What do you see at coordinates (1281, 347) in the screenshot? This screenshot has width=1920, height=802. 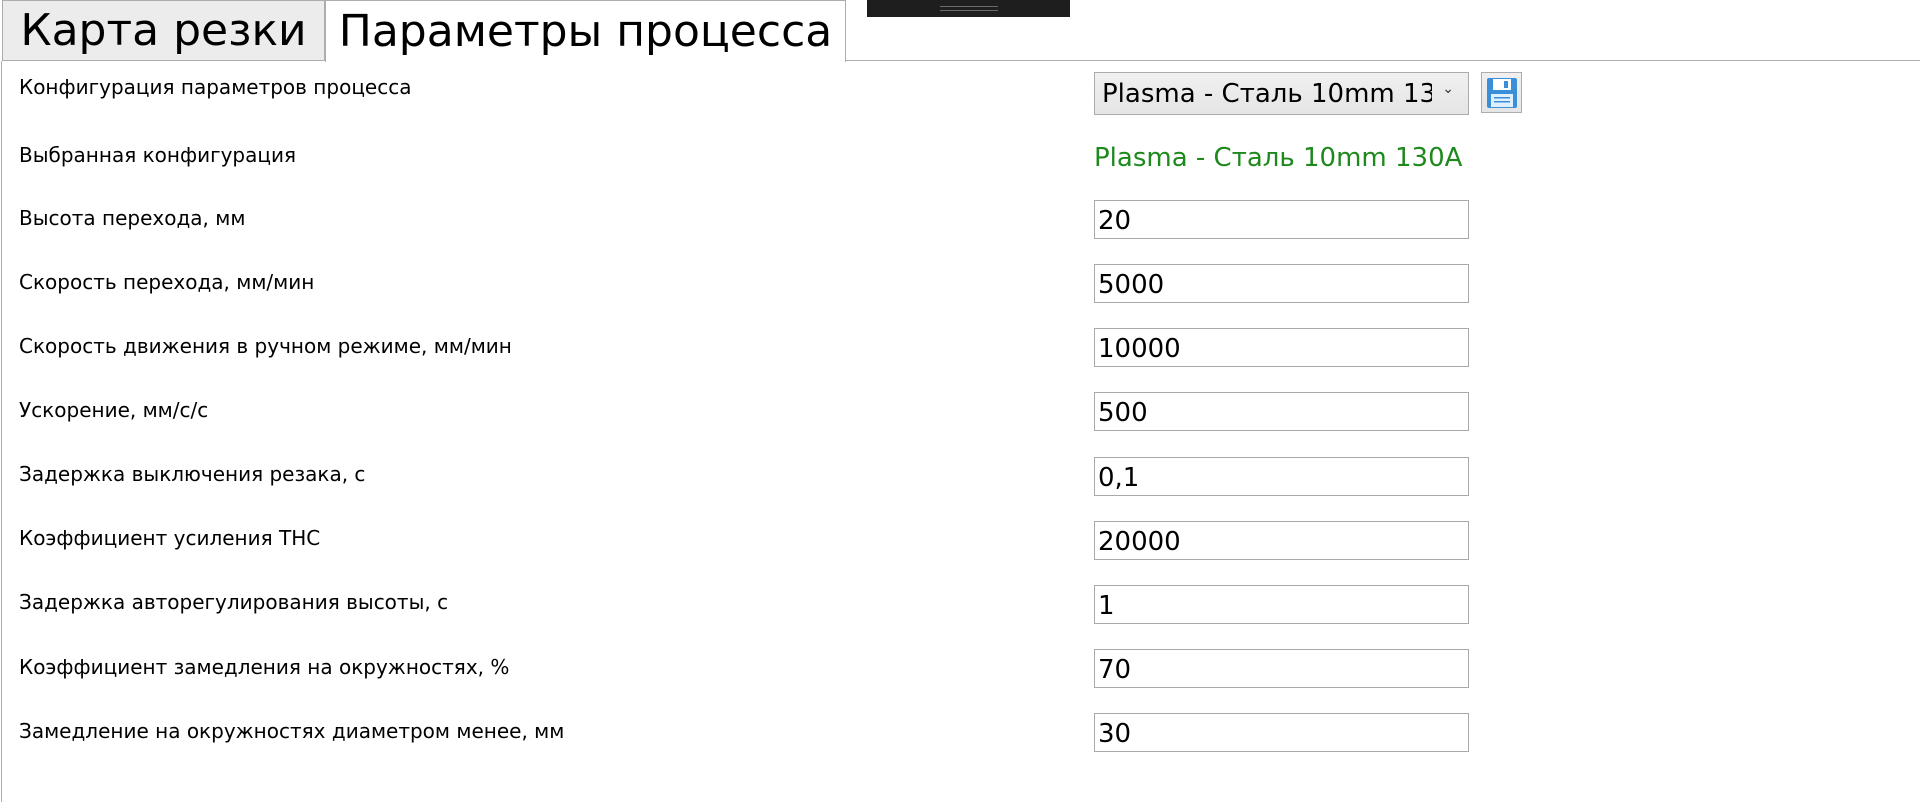 I see `manual-speed-input` at bounding box center [1281, 347].